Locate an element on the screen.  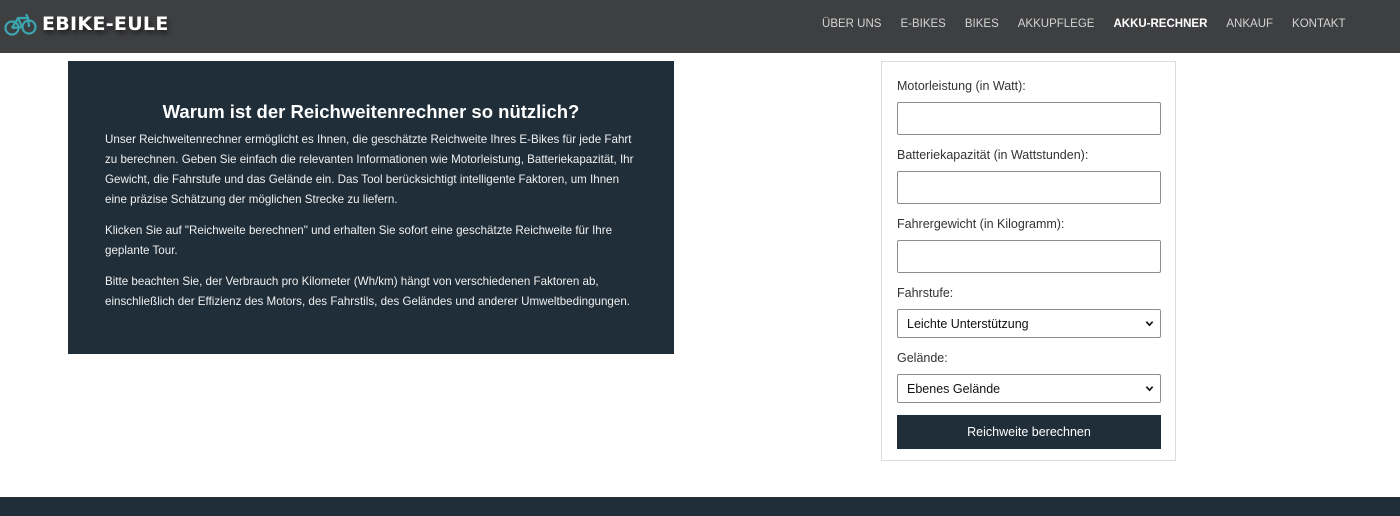
motor-label: Motorleistung (in Watt): is located at coordinates (961, 86).